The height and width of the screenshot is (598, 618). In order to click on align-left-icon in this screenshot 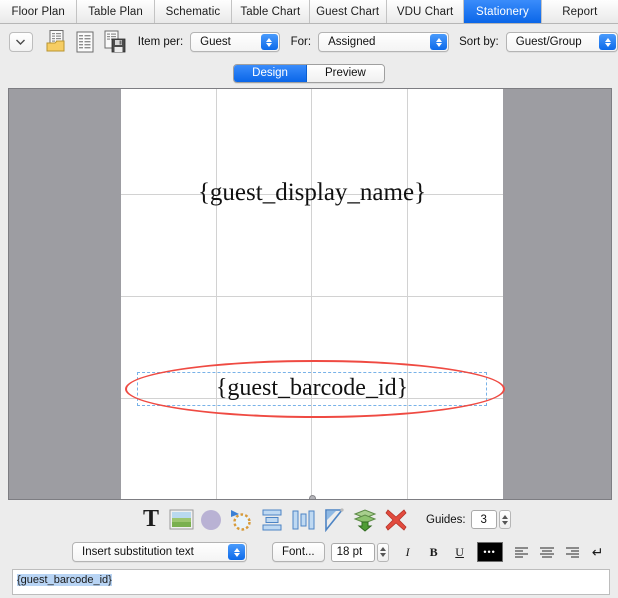, I will do `click(522, 552)`.